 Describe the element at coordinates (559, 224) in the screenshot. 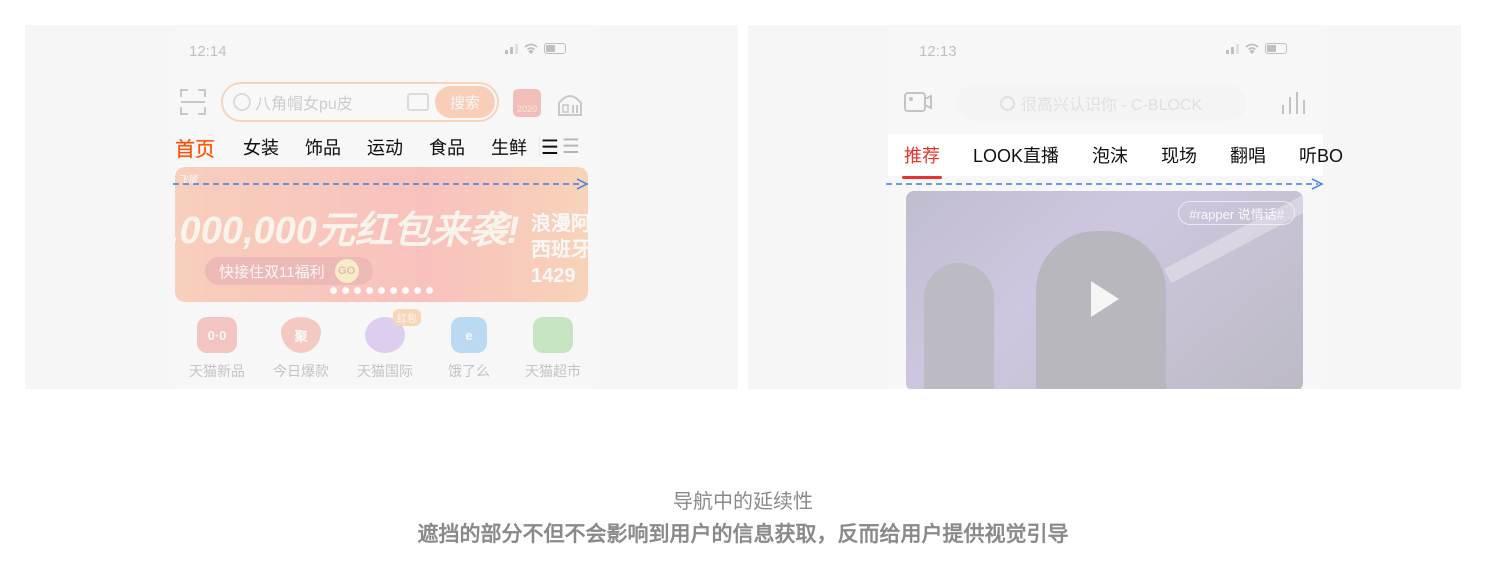

I see `banner-side-line: 浪漫阿` at that location.